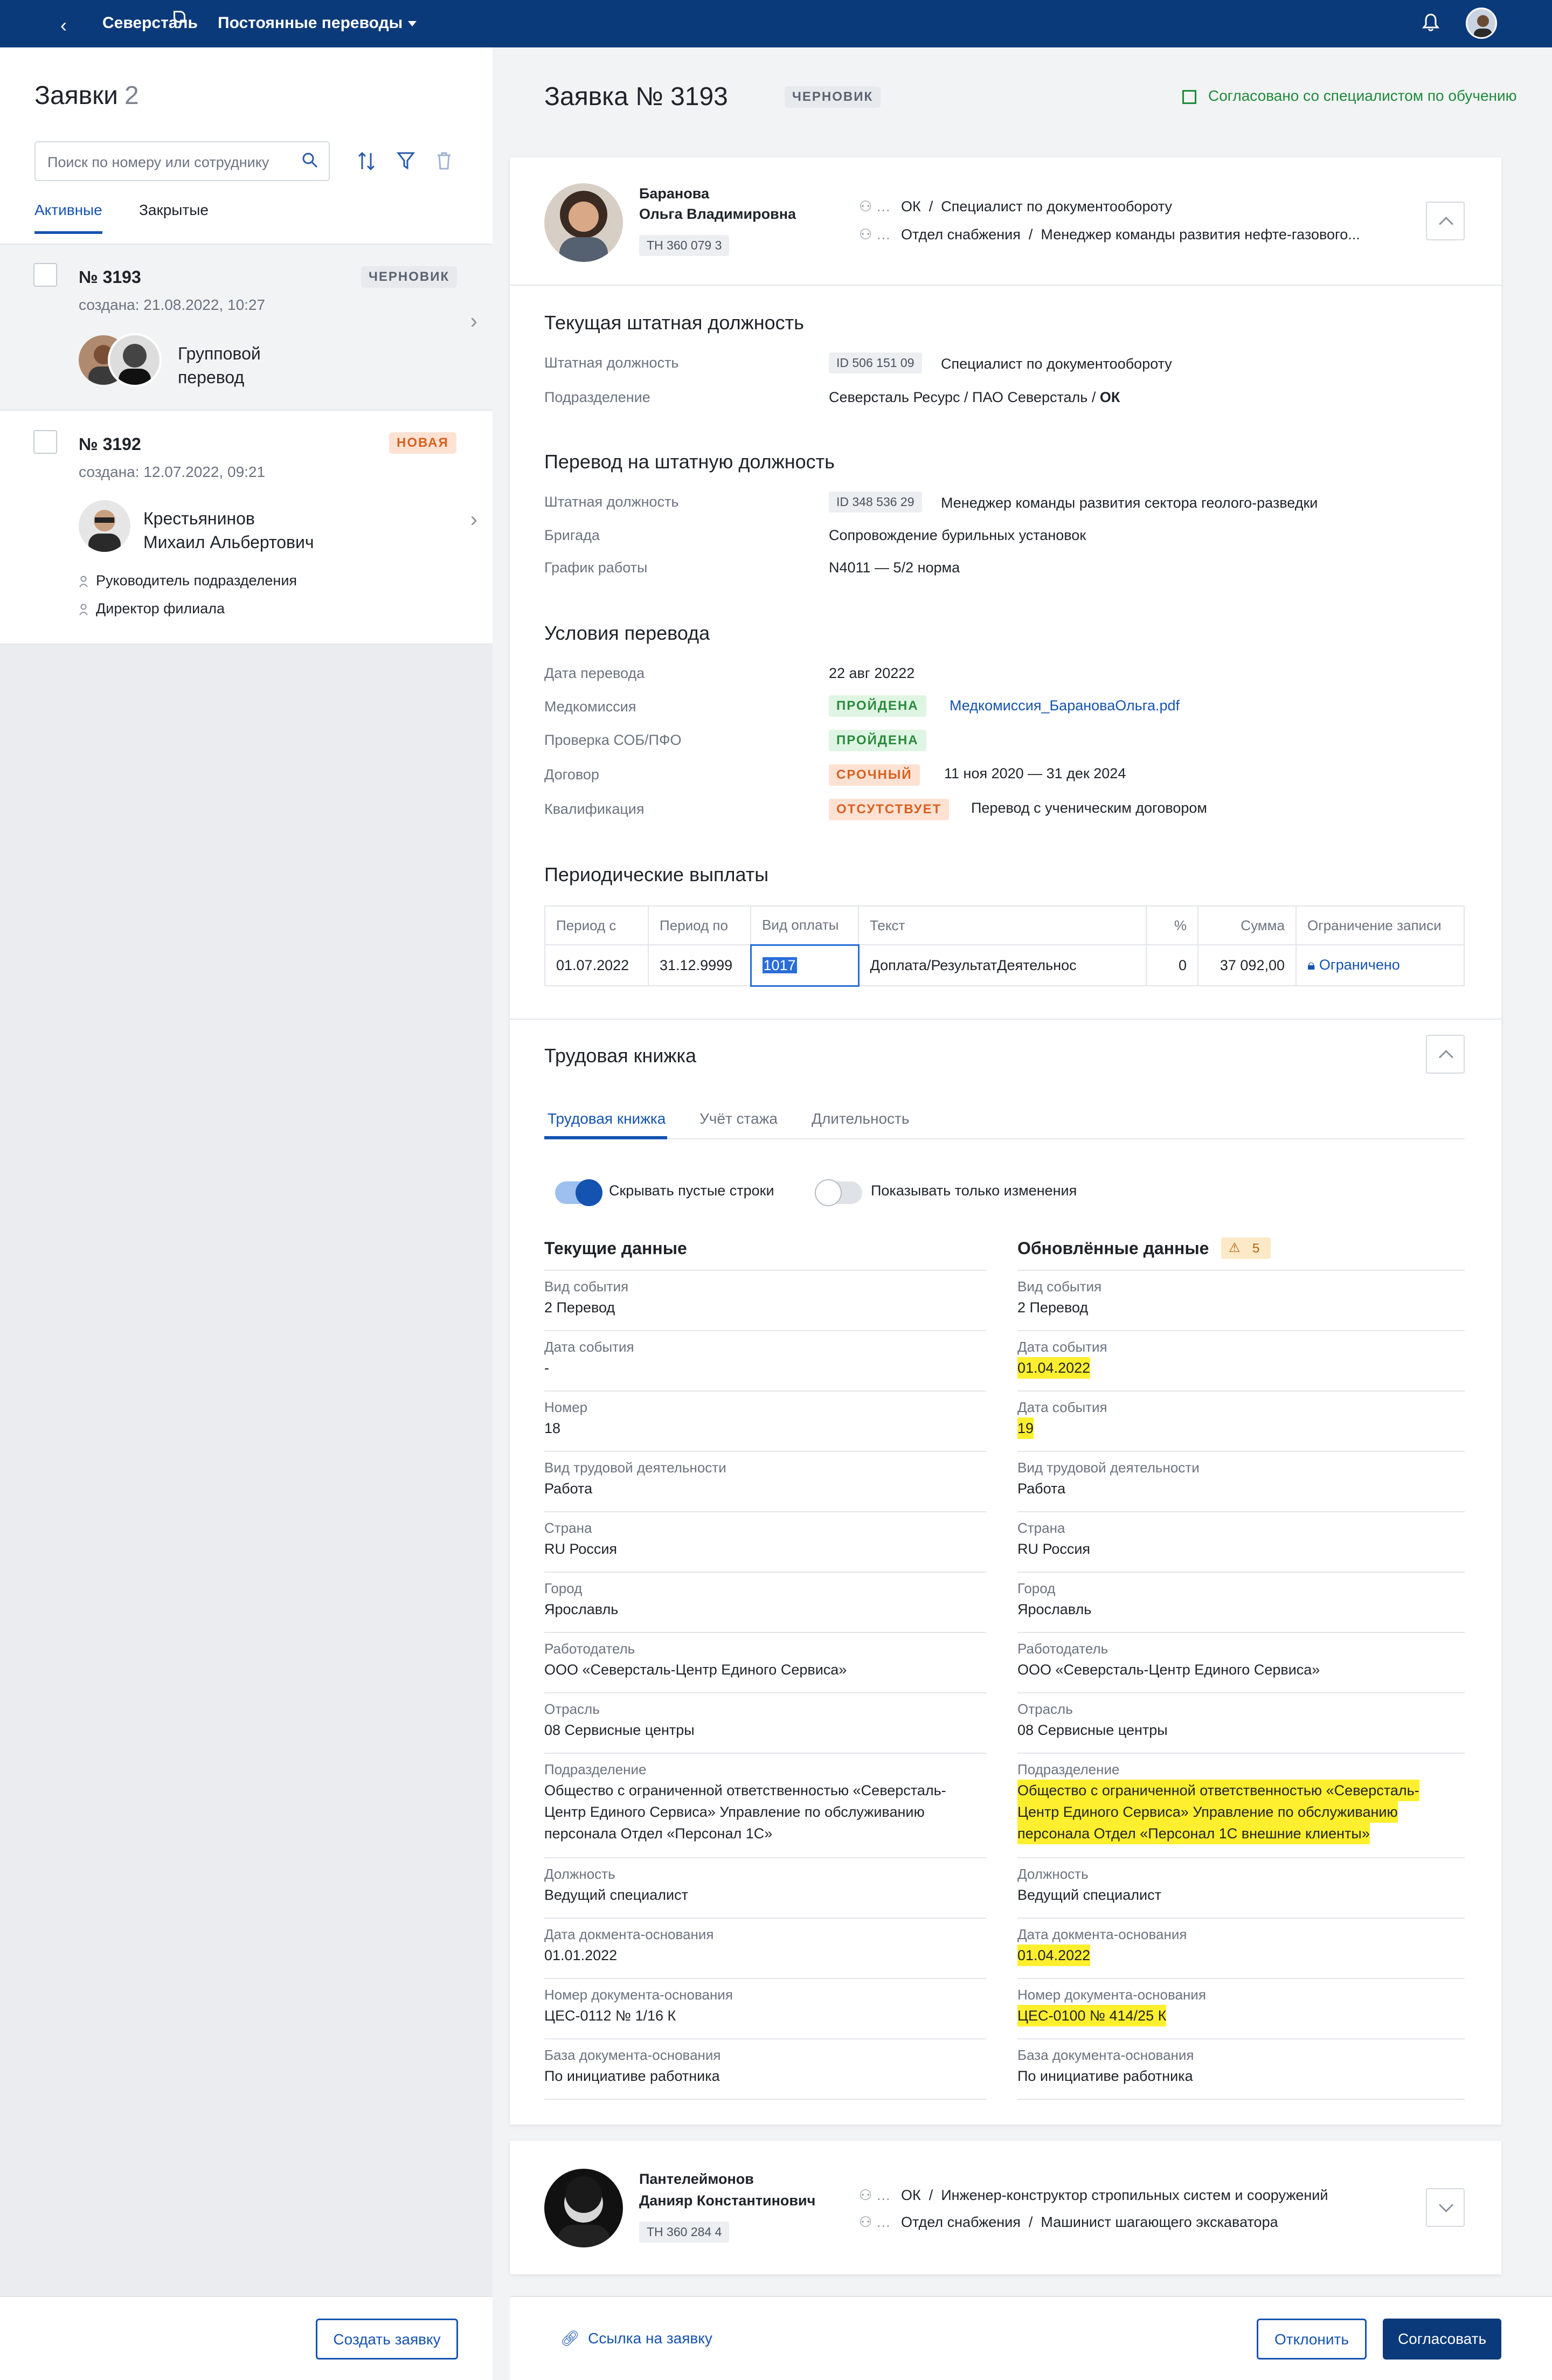  What do you see at coordinates (974, 1191) in the screenshot?
I see `toggle-label: Показывать только изменения` at bounding box center [974, 1191].